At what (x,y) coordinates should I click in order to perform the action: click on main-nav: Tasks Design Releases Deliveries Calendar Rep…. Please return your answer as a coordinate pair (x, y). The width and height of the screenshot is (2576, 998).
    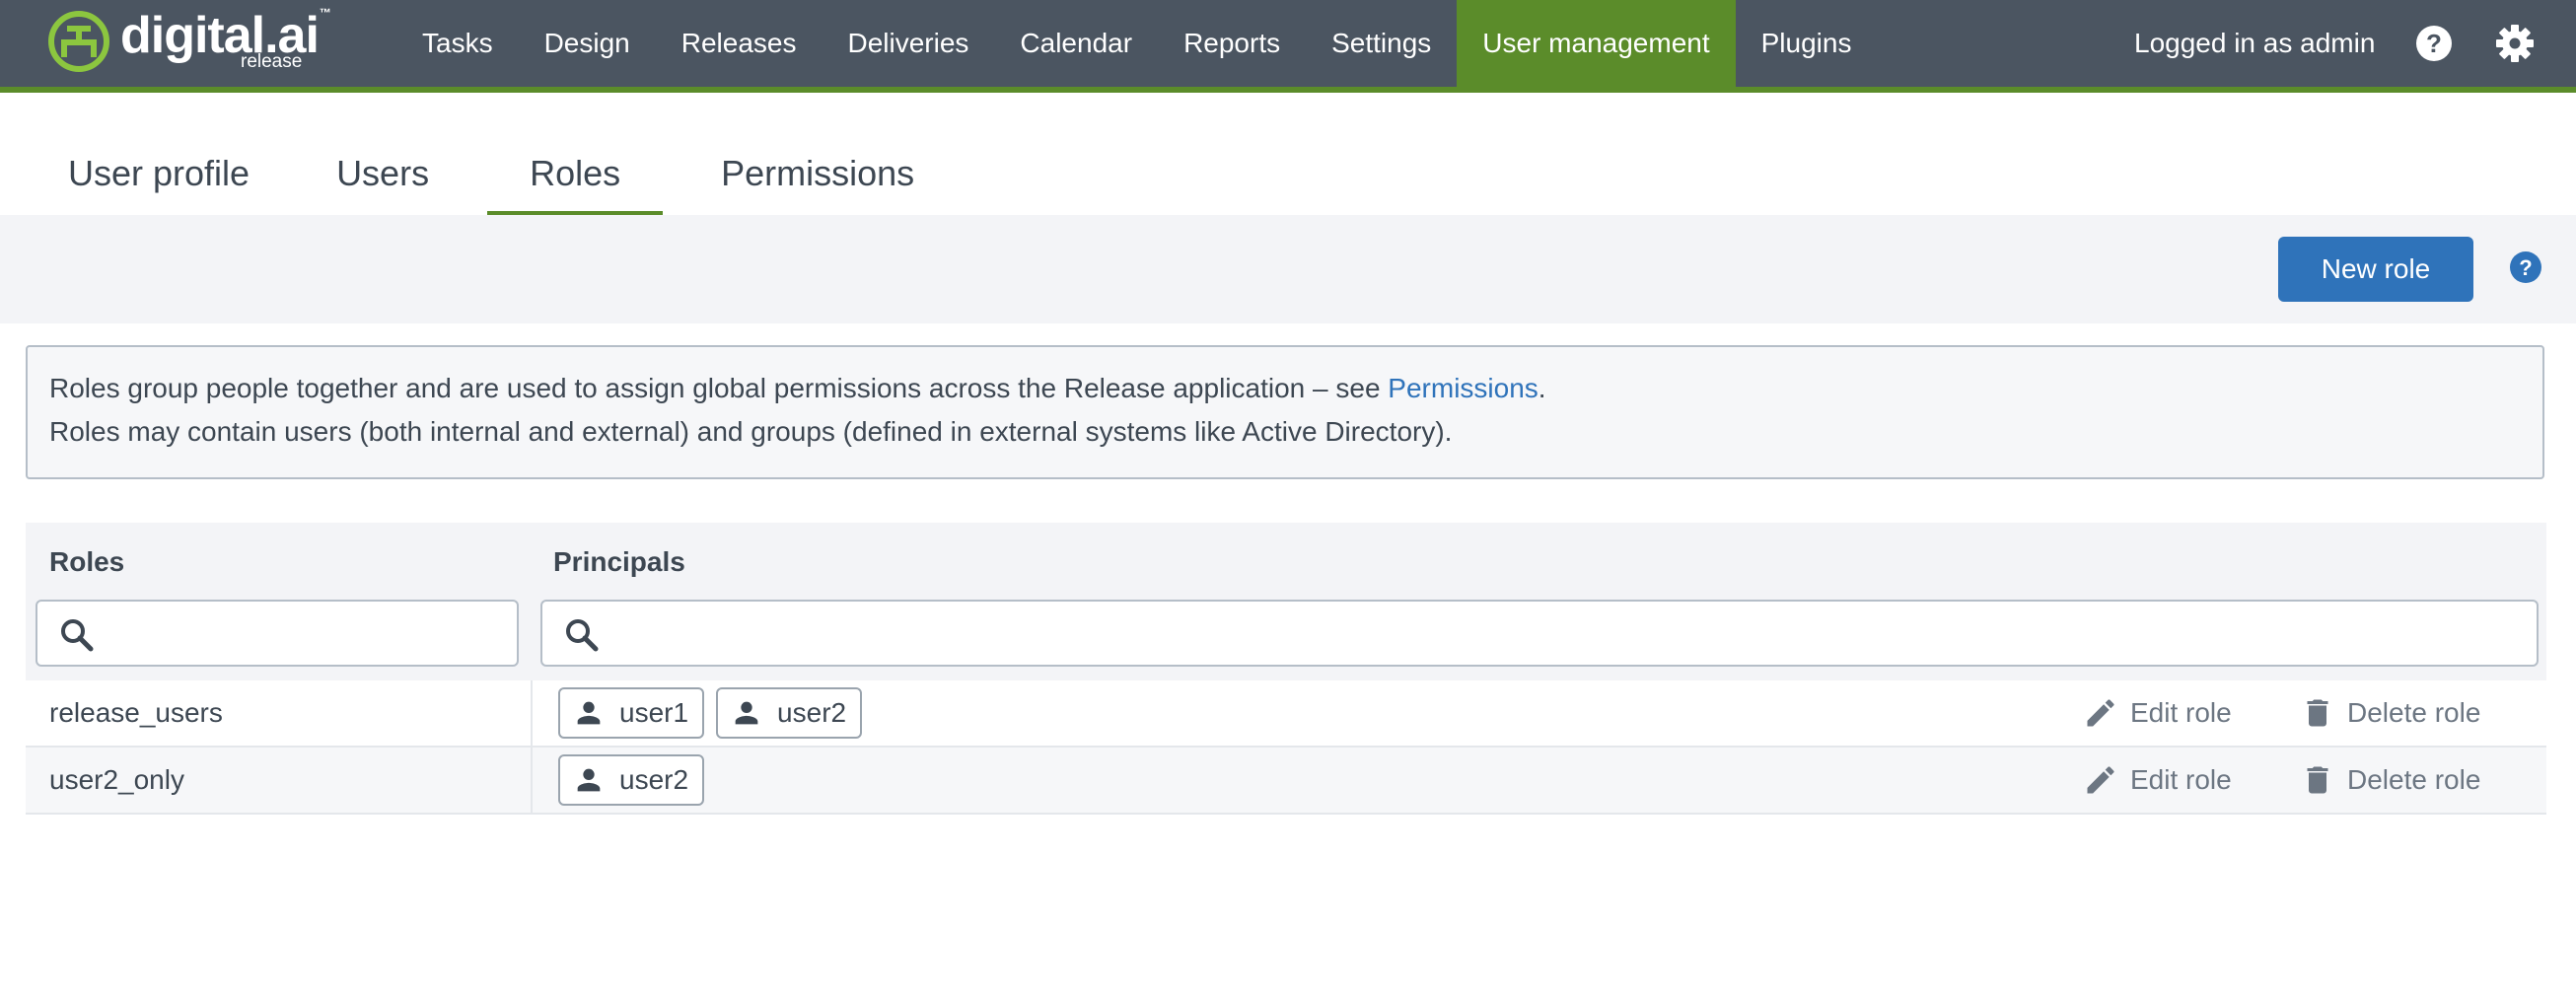
    Looking at the image, I should click on (1136, 43).